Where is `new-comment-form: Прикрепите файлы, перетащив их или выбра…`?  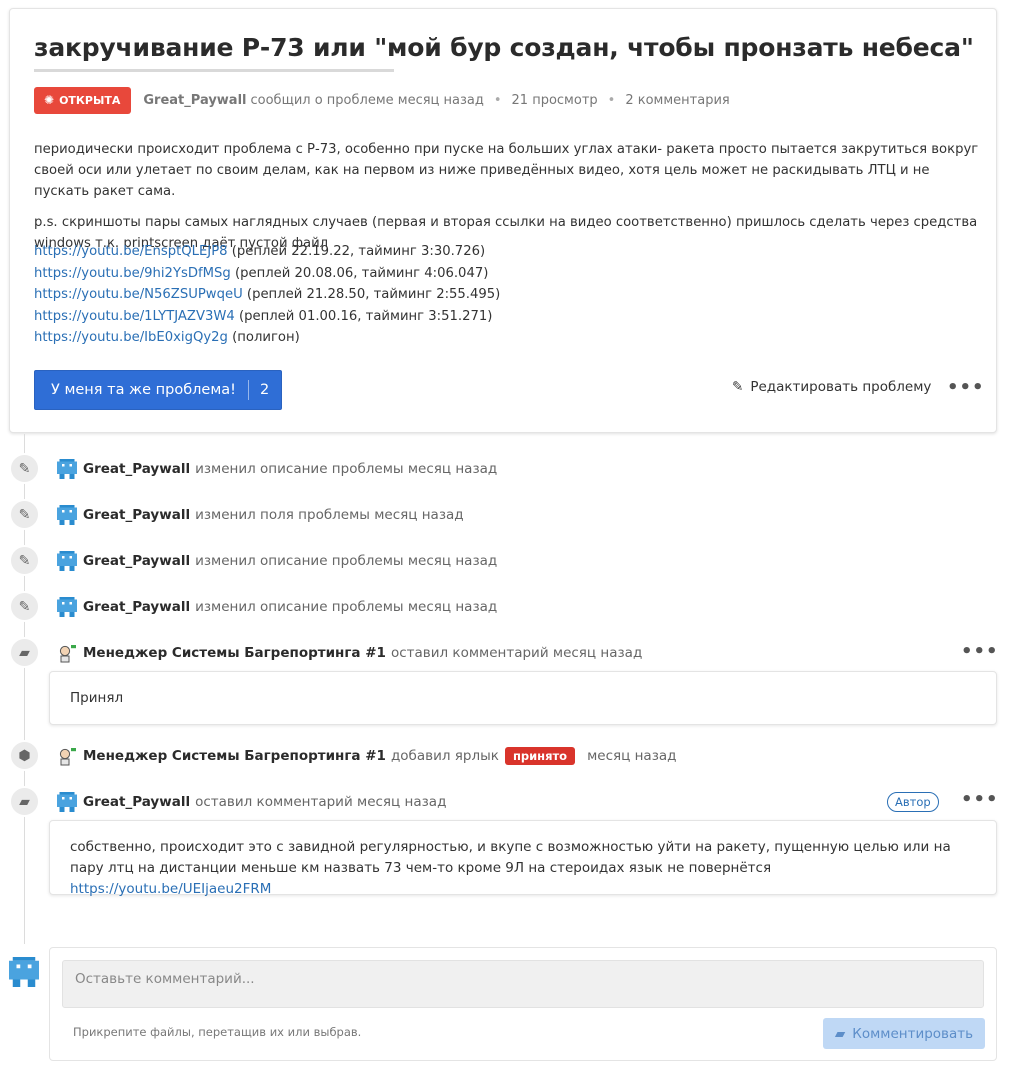 new-comment-form: Прикрепите файлы, перетащив их или выбра… is located at coordinates (523, 1004).